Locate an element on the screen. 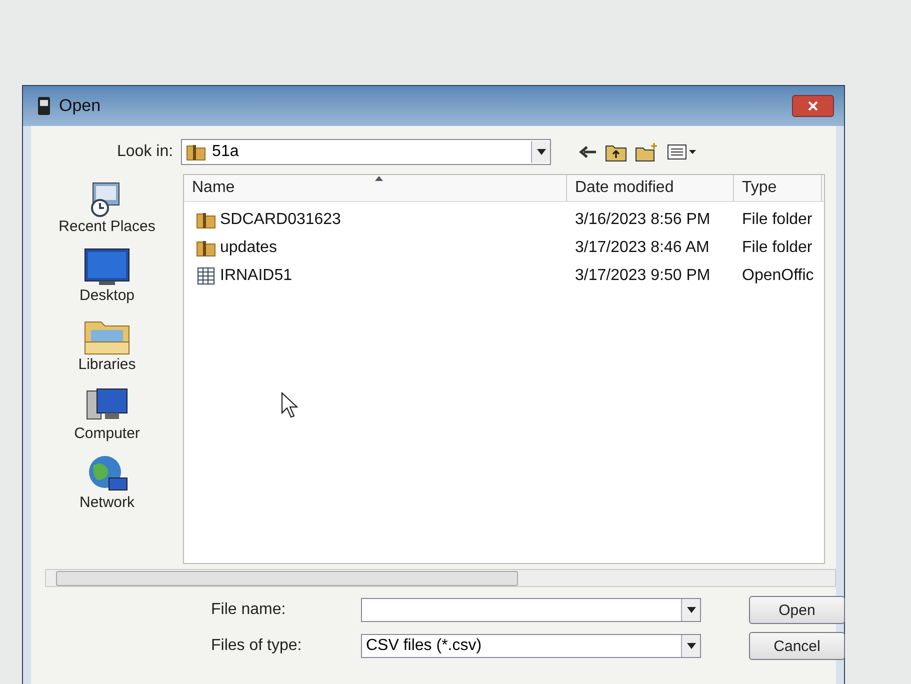  horizontal-scrollbar is located at coordinates (440, 578).